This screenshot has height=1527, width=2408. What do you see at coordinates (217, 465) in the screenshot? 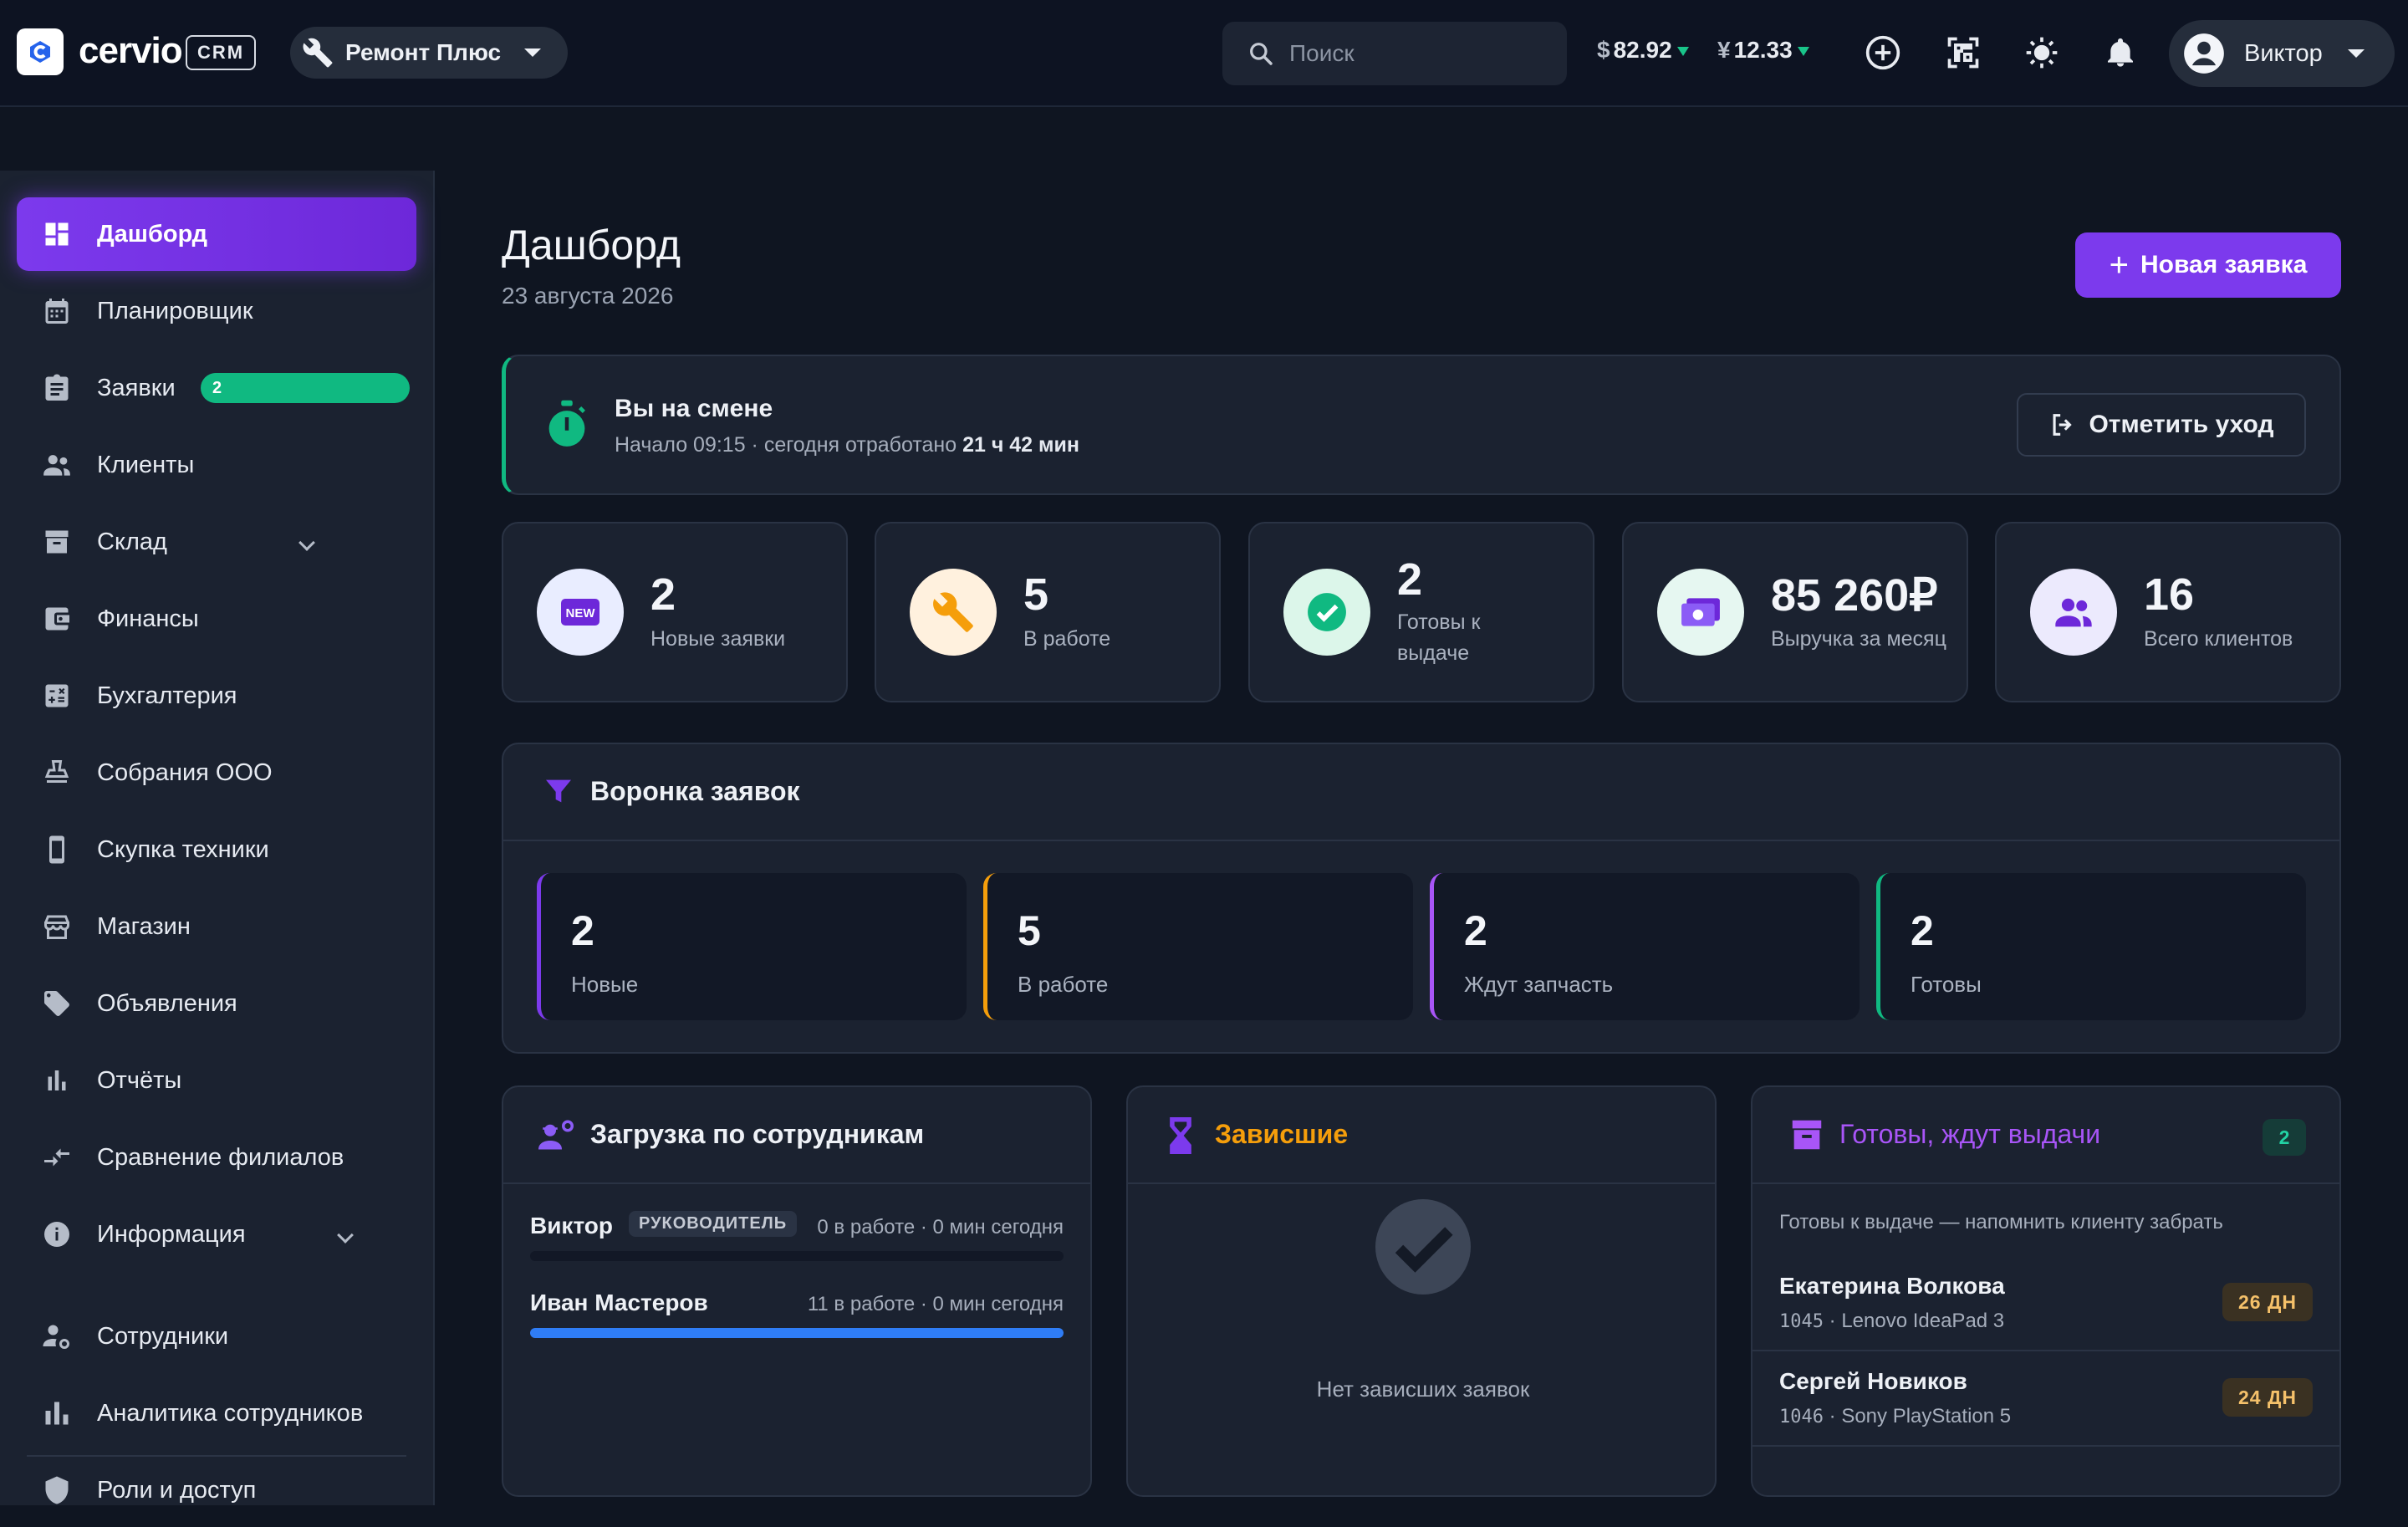
I see `sidebar-item-clients: Клиенты` at bounding box center [217, 465].